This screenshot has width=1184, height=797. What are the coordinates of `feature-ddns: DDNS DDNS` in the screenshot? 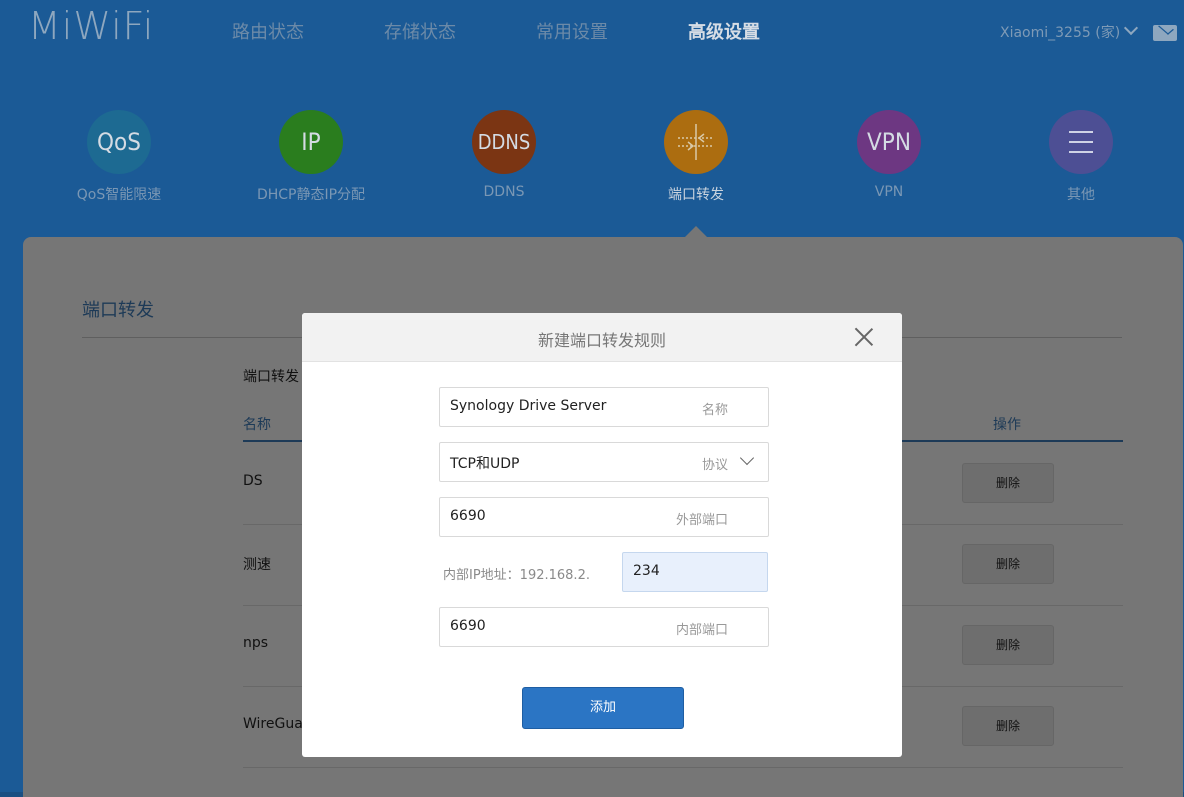 It's located at (504, 155).